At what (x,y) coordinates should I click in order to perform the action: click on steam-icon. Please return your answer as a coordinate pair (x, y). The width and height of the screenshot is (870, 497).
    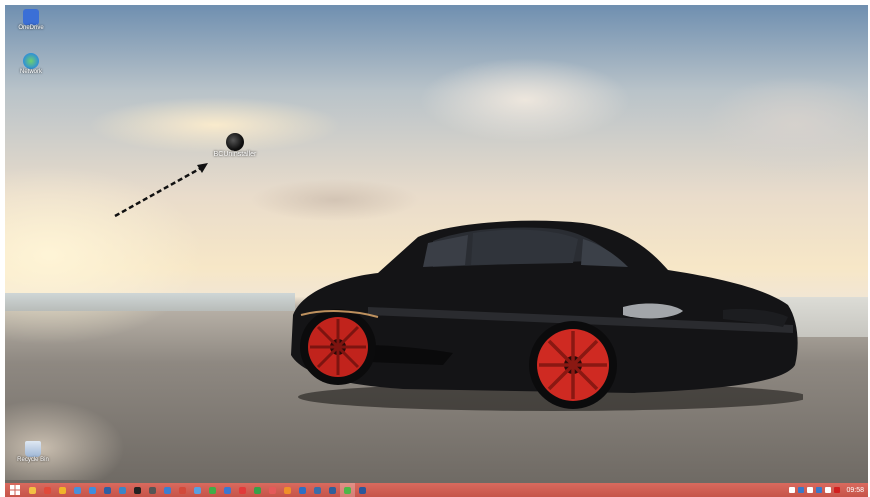
    Looking at the image, I should click on (137, 490).